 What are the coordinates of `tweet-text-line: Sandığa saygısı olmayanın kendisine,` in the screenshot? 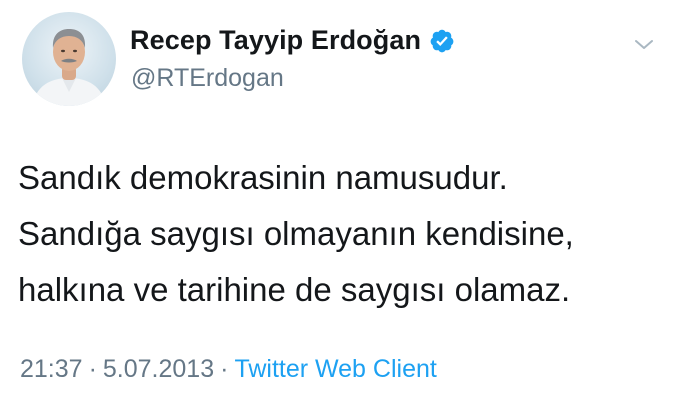 It's located at (296, 233).